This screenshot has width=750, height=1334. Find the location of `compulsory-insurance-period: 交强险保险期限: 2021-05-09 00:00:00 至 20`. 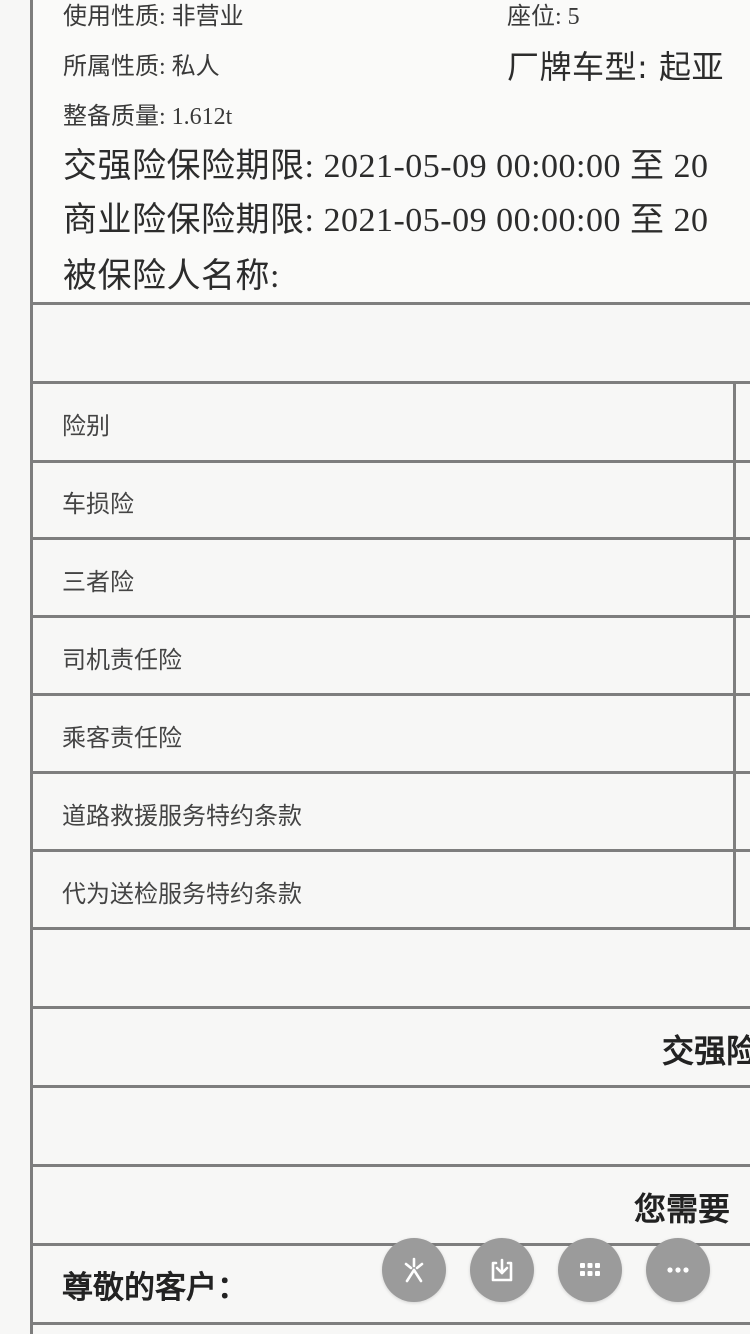

compulsory-insurance-period: 交强险保险期限: 2021-05-09 00:00:00 至 20 is located at coordinates (386, 166).